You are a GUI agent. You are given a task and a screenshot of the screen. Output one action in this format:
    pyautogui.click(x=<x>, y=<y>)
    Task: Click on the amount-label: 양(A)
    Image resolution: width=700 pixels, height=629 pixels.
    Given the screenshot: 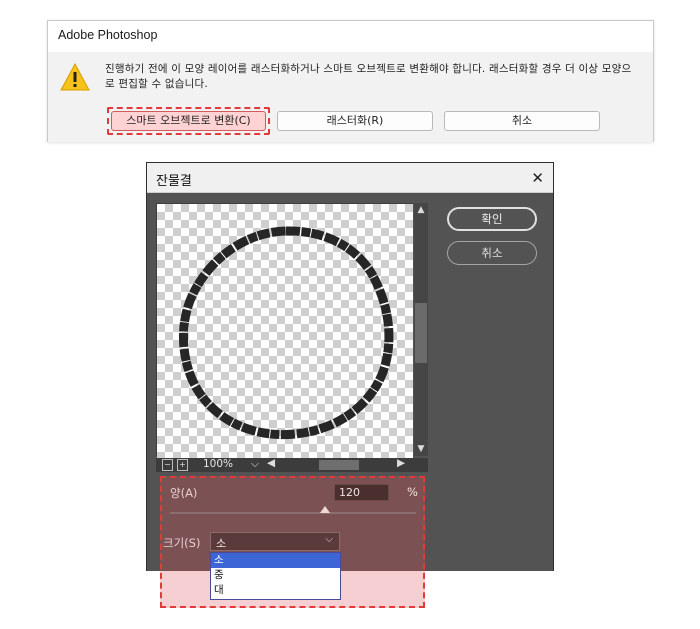 What is the action you would take?
    pyautogui.click(x=184, y=493)
    